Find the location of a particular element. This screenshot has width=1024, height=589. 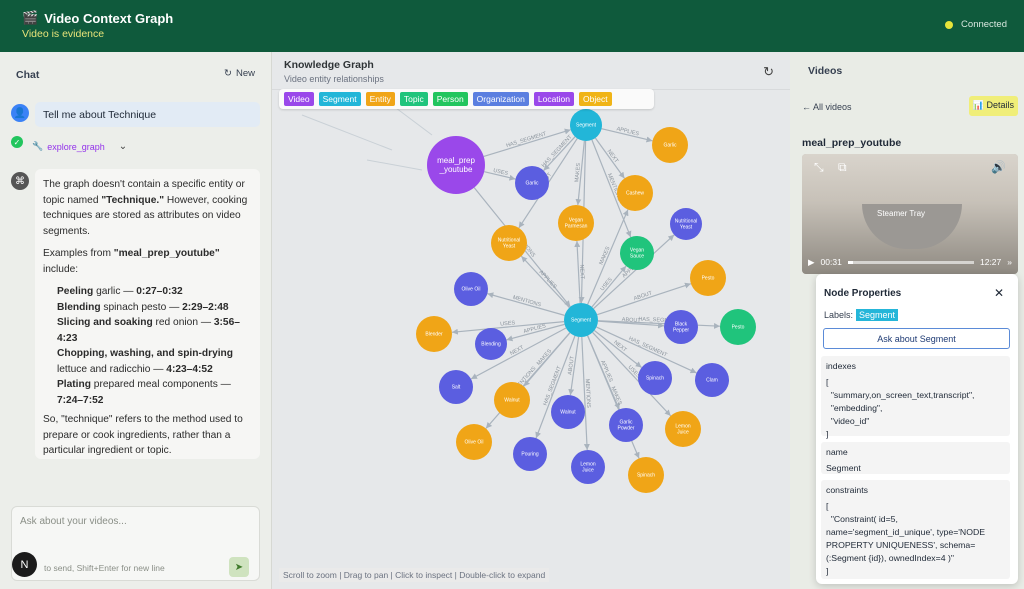

examples-text: Examples from is located at coordinates (78, 253).